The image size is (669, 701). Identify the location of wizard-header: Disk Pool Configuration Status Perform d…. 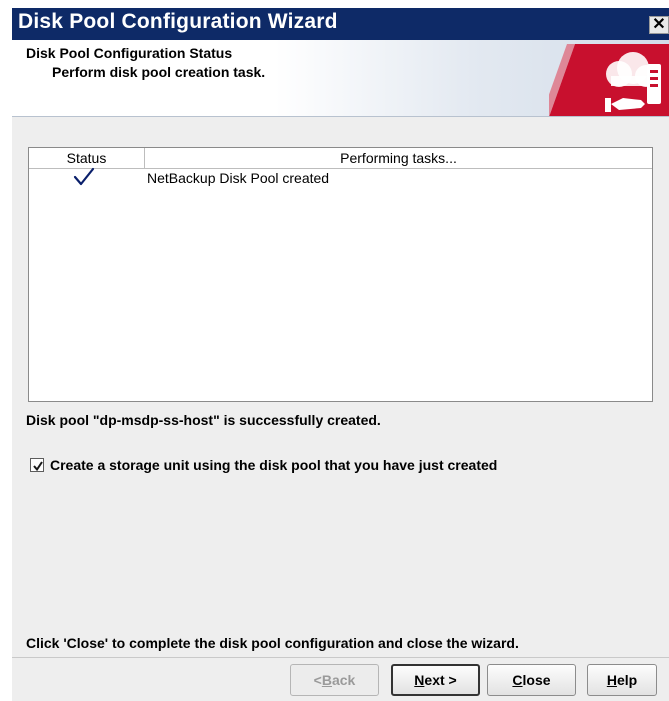
(340, 78).